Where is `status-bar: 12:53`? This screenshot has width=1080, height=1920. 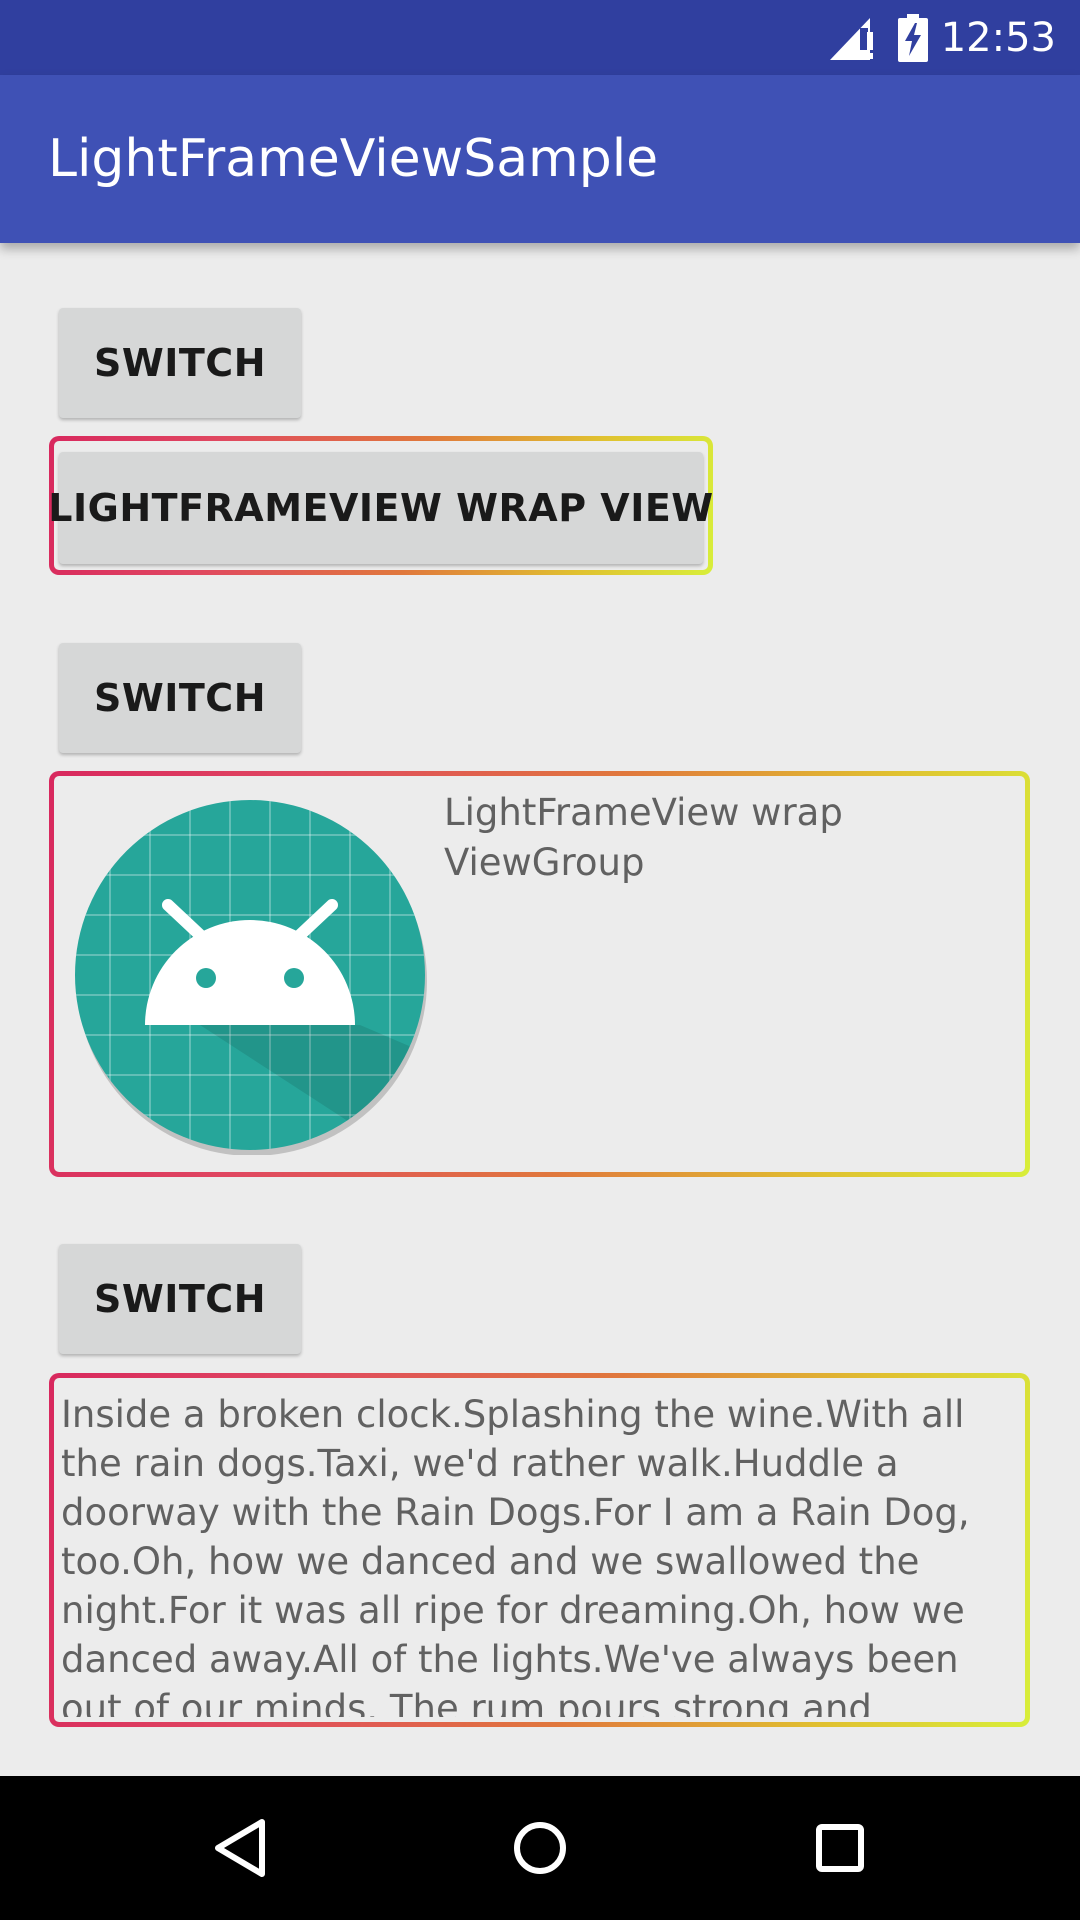 status-bar: 12:53 is located at coordinates (540, 37).